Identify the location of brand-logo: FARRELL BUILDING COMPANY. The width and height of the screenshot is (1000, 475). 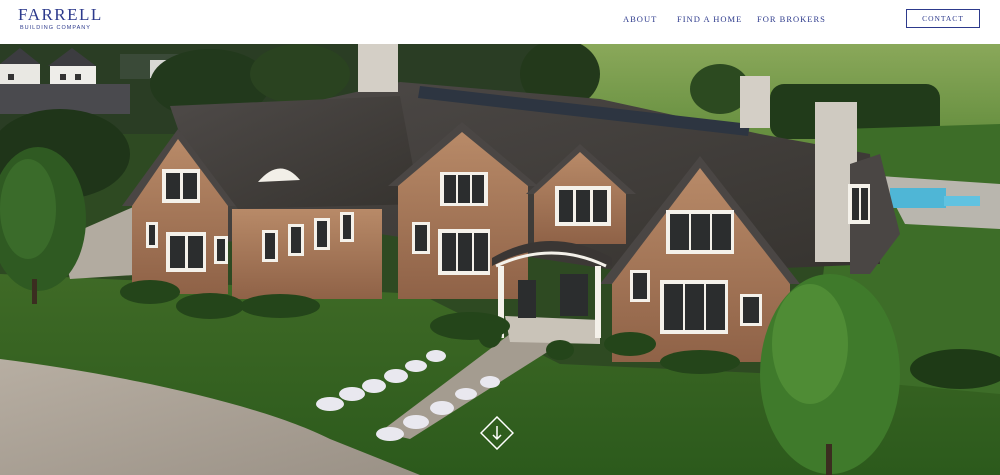
(60, 18).